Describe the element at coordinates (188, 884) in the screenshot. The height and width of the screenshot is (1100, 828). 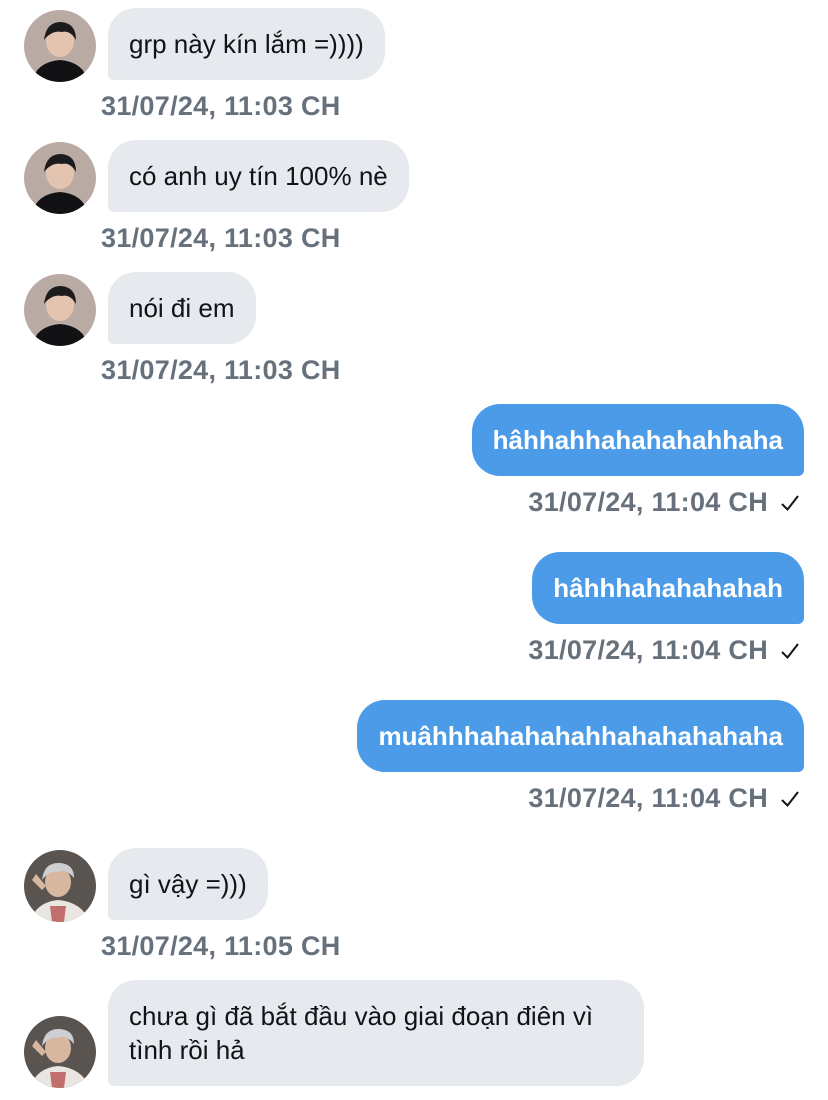
I see `message-bubble: gì vậy =)))` at that location.